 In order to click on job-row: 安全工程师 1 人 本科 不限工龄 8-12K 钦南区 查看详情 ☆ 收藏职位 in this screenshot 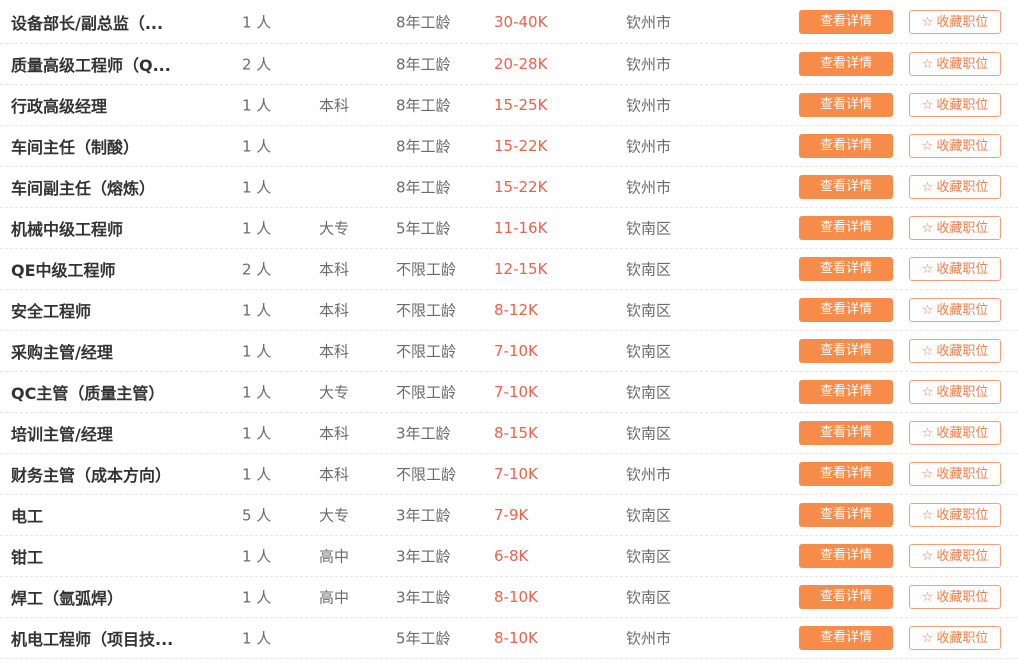, I will do `click(509, 310)`.